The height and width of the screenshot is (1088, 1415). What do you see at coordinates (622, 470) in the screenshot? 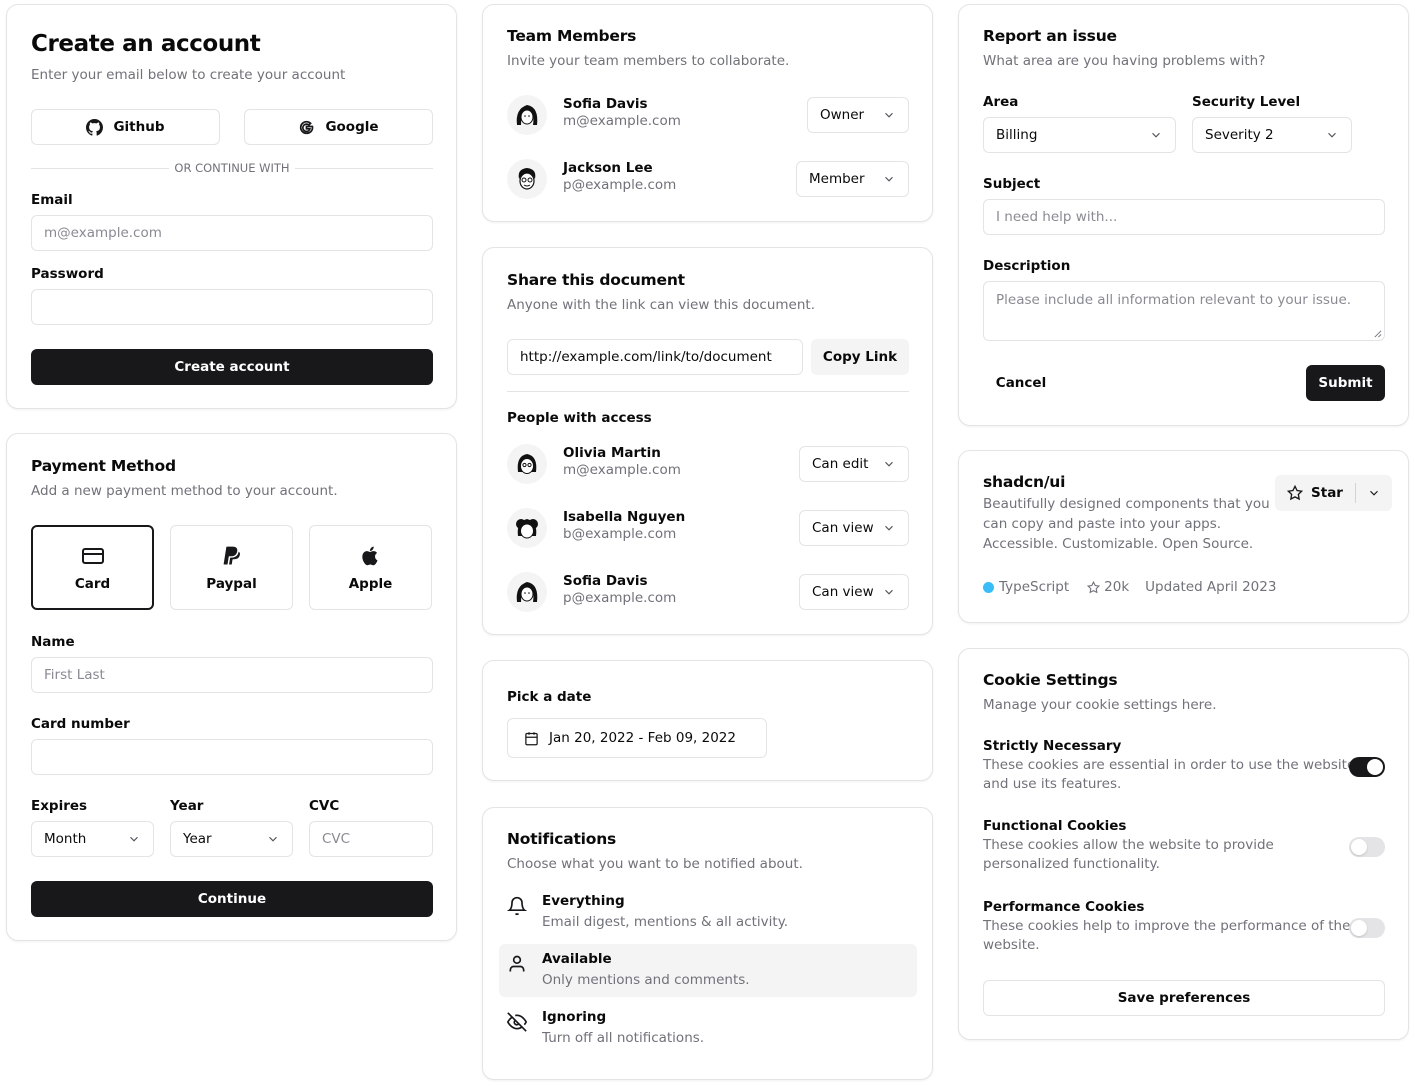
I see `person-email: m@example.com` at bounding box center [622, 470].